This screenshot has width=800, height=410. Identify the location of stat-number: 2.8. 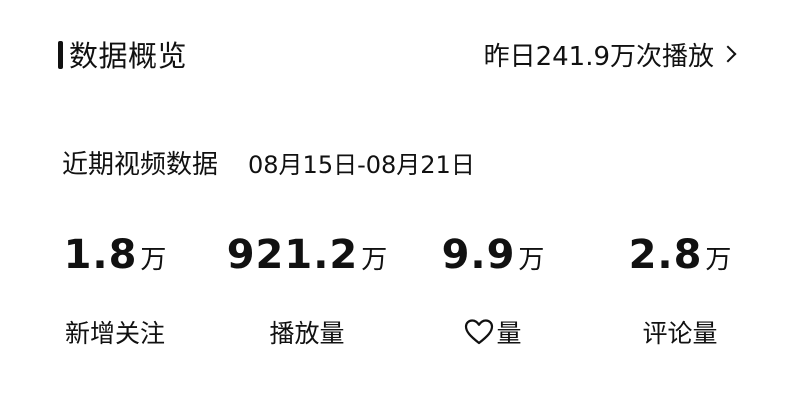
(665, 255).